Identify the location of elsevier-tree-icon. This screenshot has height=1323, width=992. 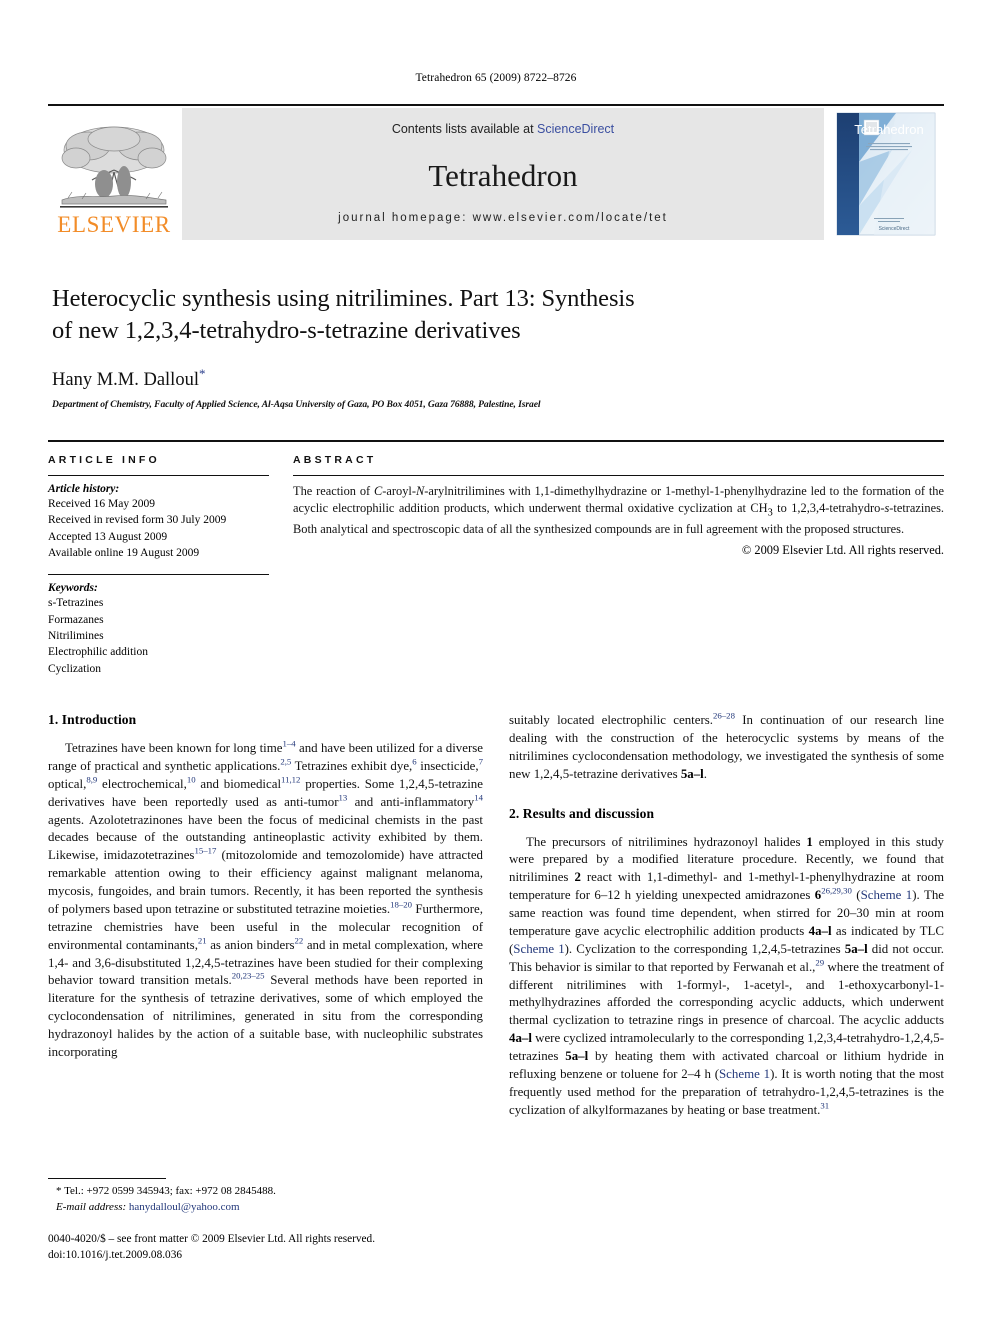
(114, 168).